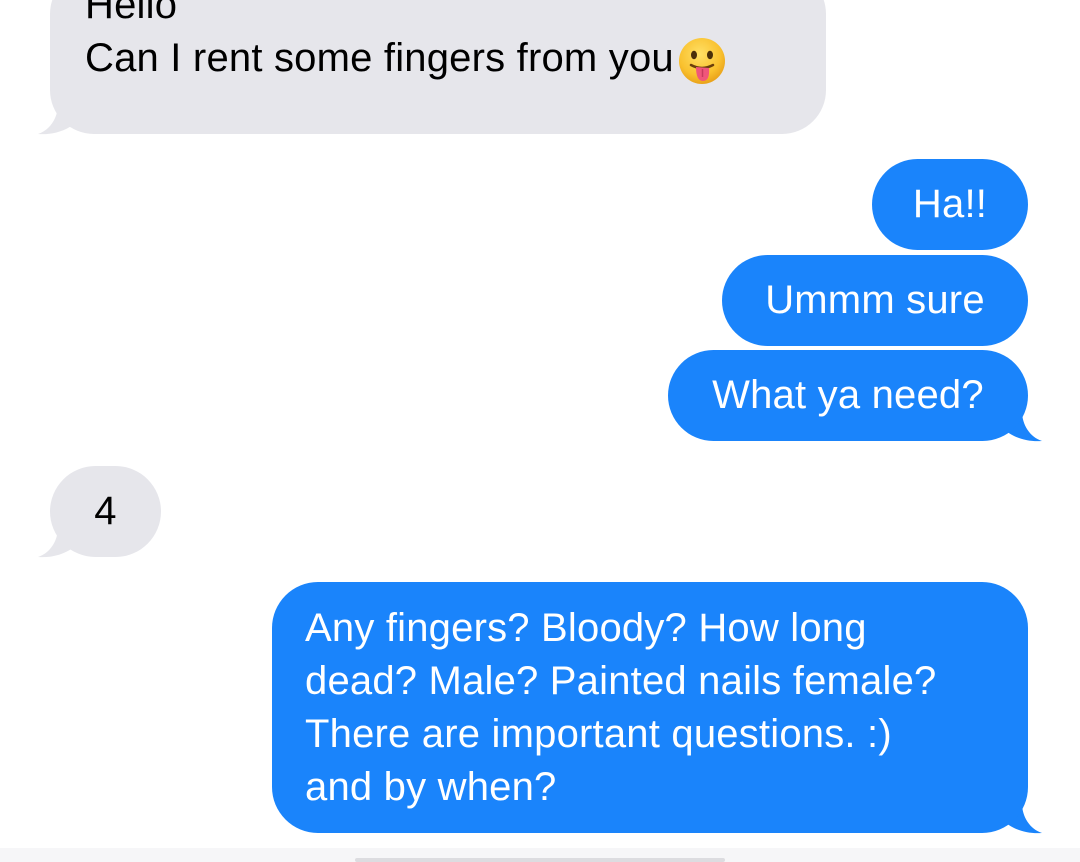 Image resolution: width=1080 pixels, height=862 pixels. I want to click on incoming-message-bubble: Hello Can I rent some fingers from you, so click(438, 67).